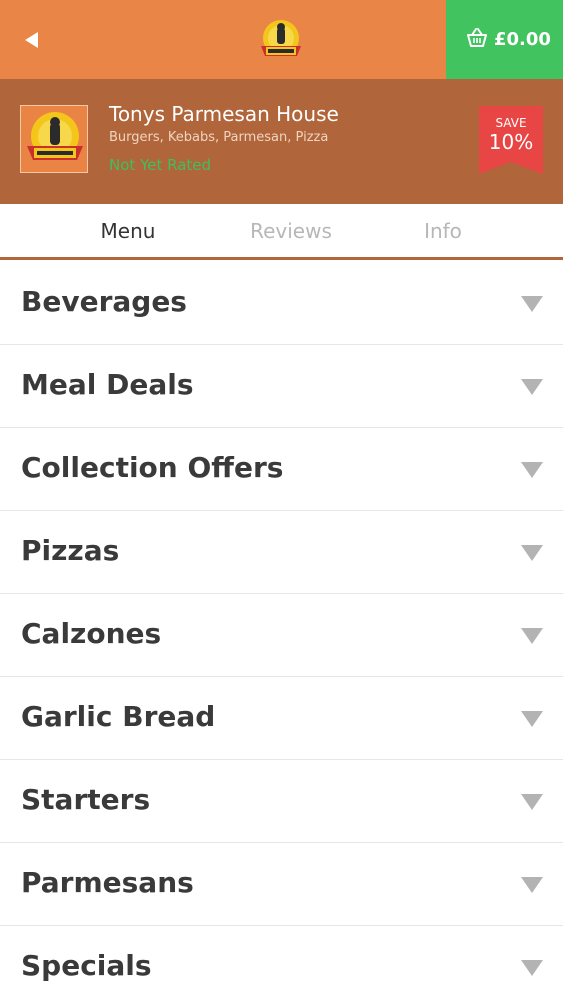 The height and width of the screenshot is (1000, 563). I want to click on category-label: Starters, so click(86, 799).